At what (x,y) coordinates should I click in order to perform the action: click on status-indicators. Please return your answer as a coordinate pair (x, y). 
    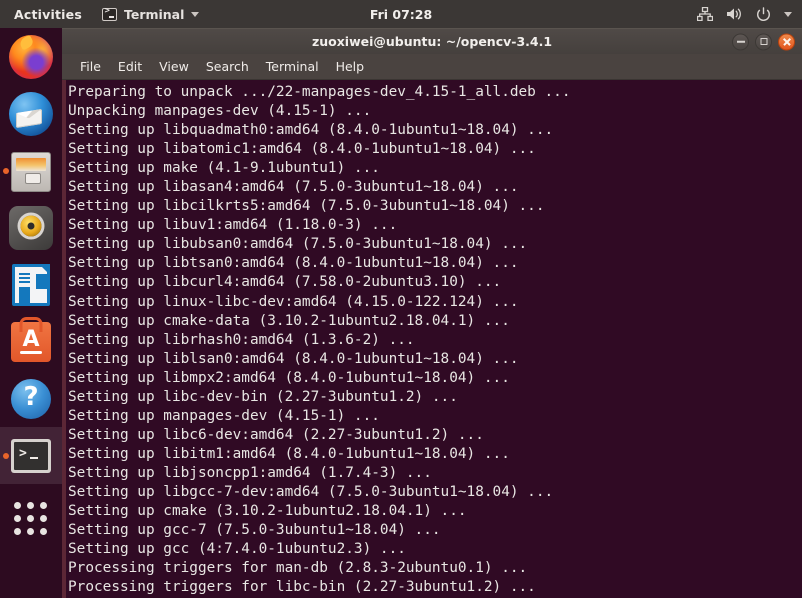
    Looking at the image, I should click on (744, 14).